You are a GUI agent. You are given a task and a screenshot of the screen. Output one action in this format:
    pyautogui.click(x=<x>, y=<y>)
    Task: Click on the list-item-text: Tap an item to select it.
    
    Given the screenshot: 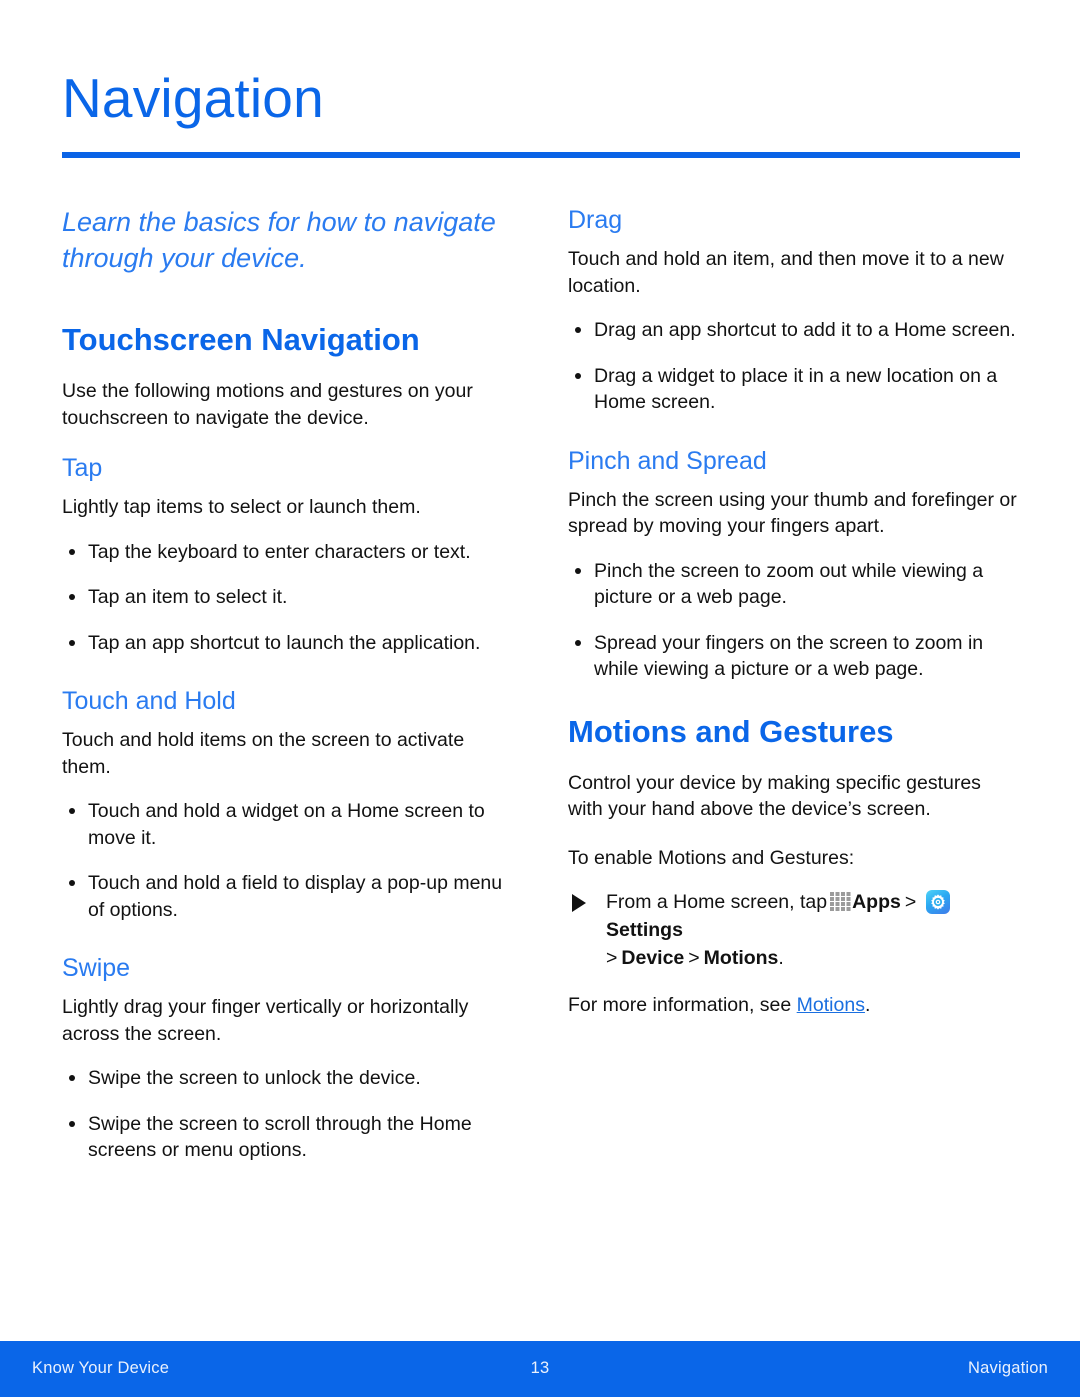 What is the action you would take?
    pyautogui.click(x=188, y=597)
    